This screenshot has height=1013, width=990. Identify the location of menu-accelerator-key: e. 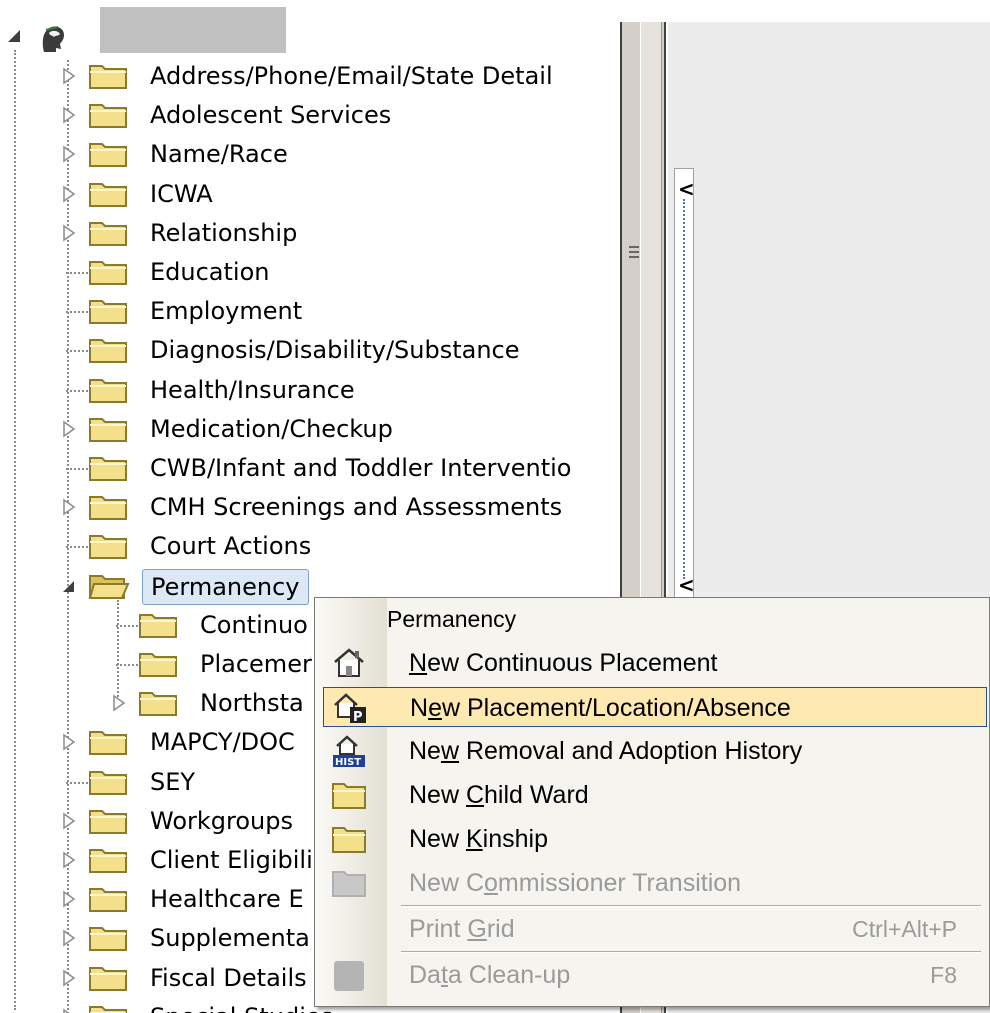
(435, 708).